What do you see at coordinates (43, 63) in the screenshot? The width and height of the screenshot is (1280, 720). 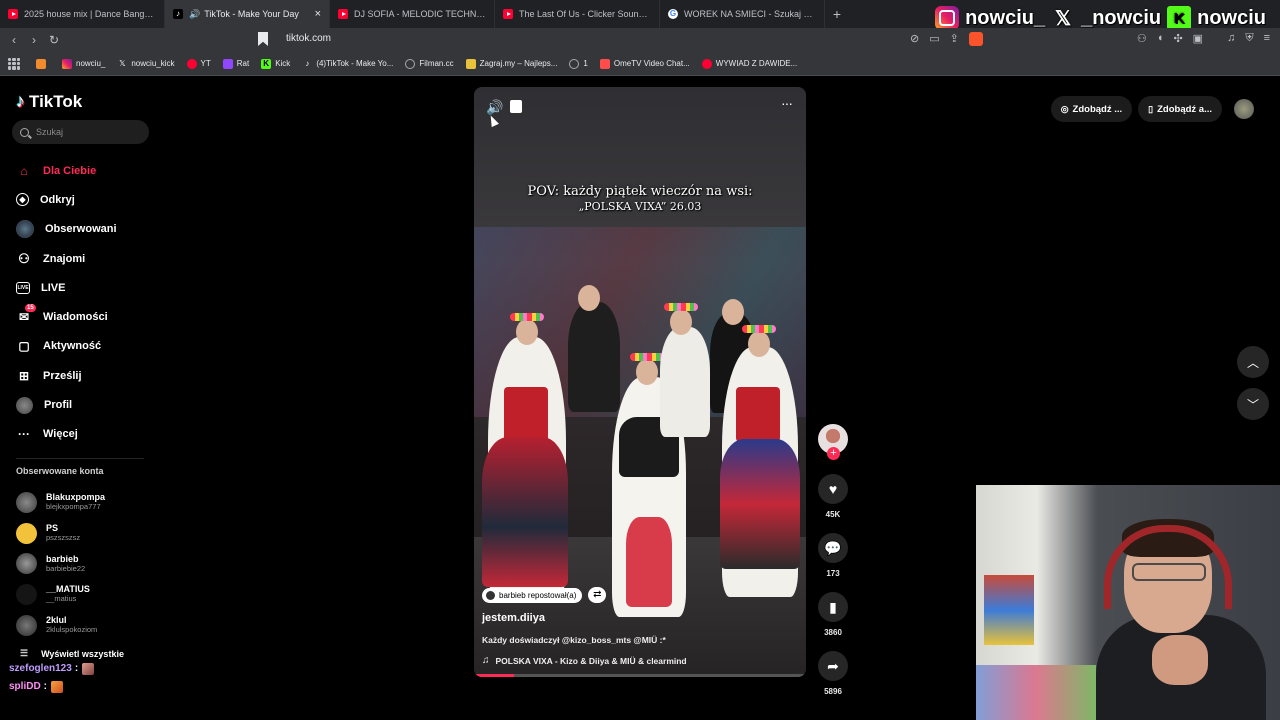 I see `bookmark-folder` at bounding box center [43, 63].